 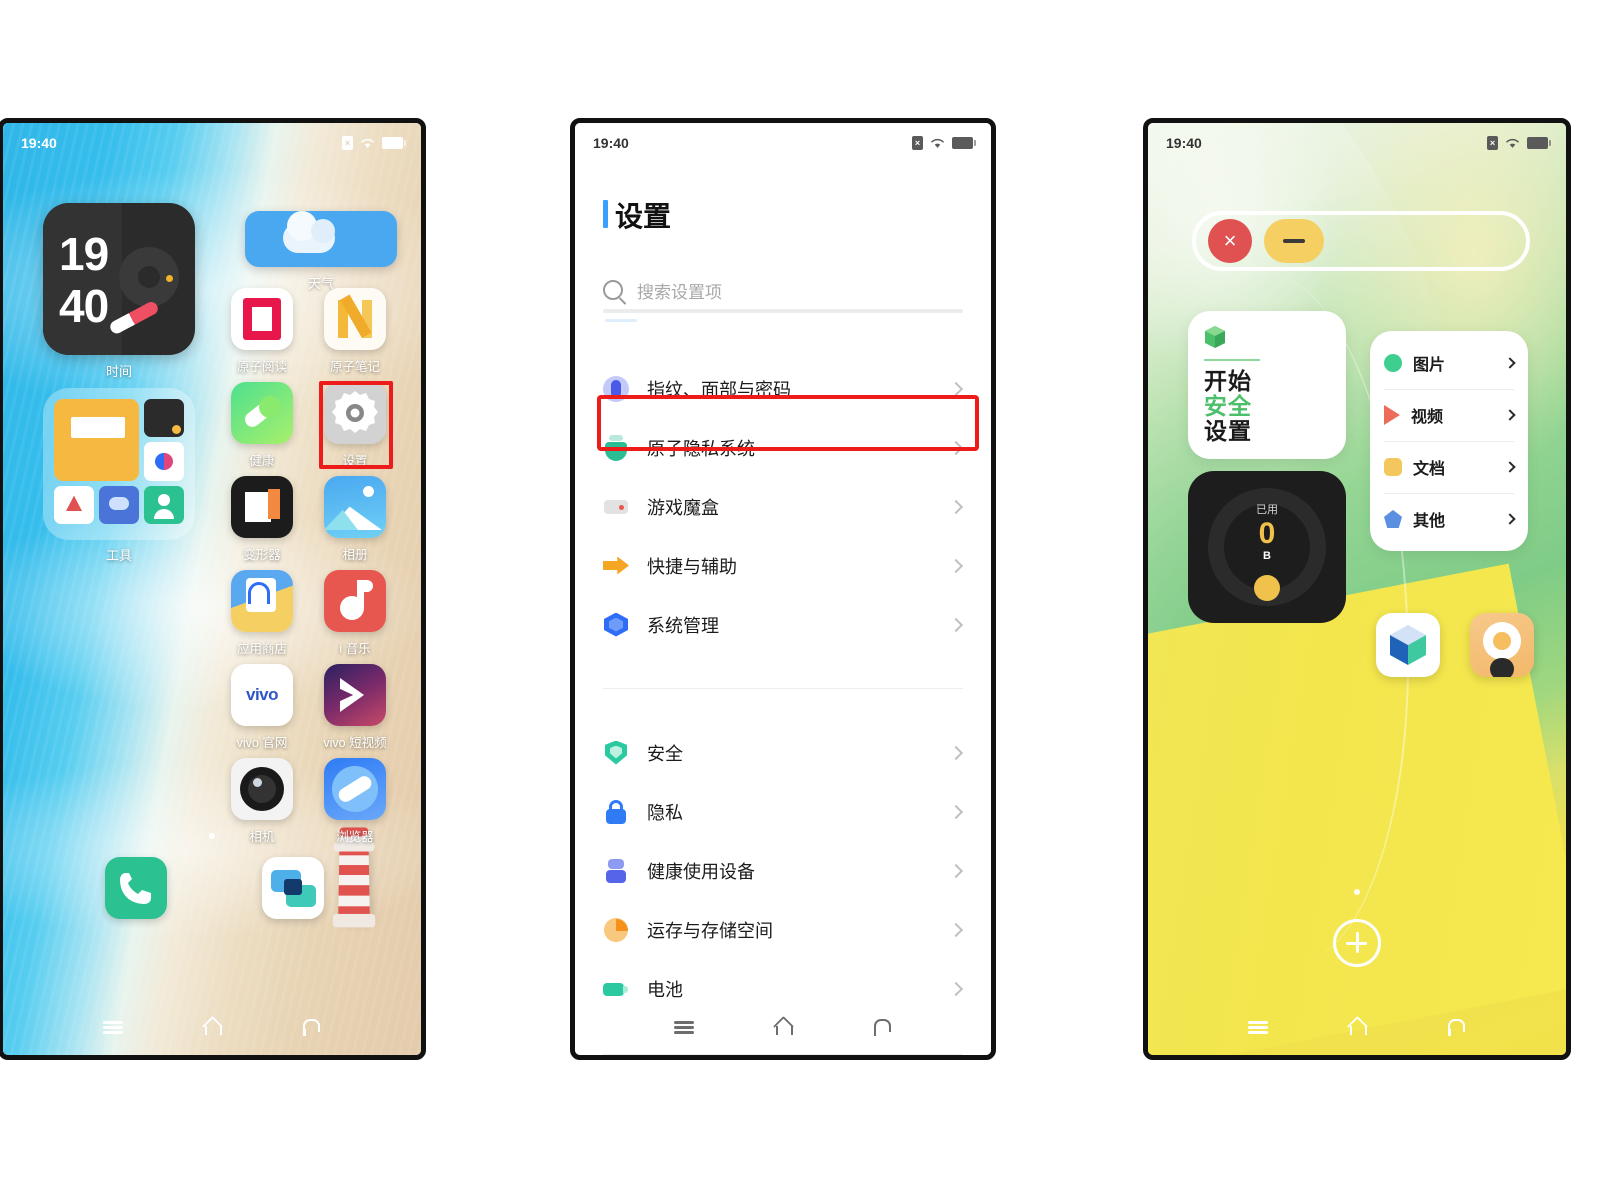 I want to click on navigation-bar-privacy, so click(x=1357, y=1027).